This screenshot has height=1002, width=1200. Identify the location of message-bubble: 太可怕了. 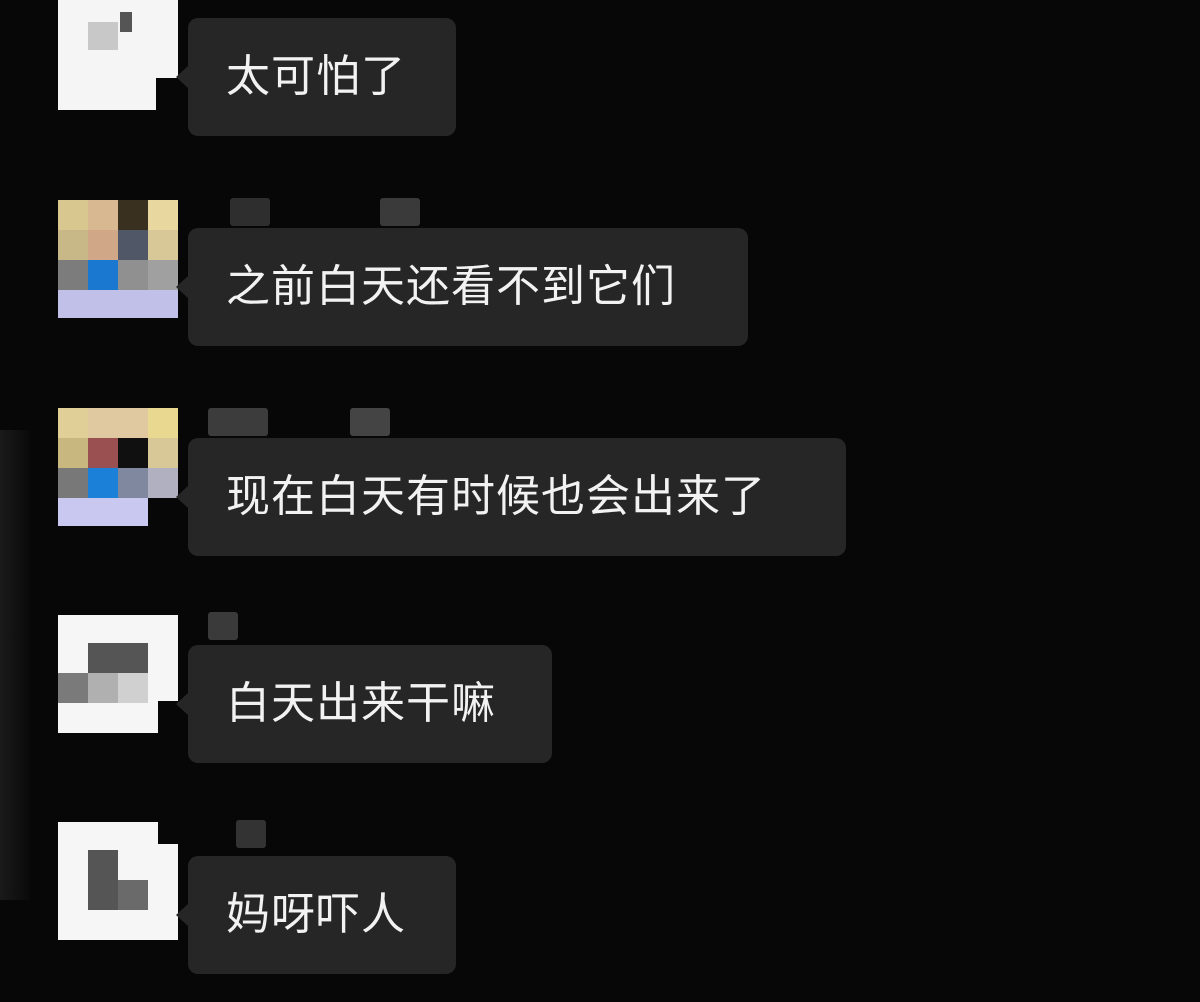
(316, 77).